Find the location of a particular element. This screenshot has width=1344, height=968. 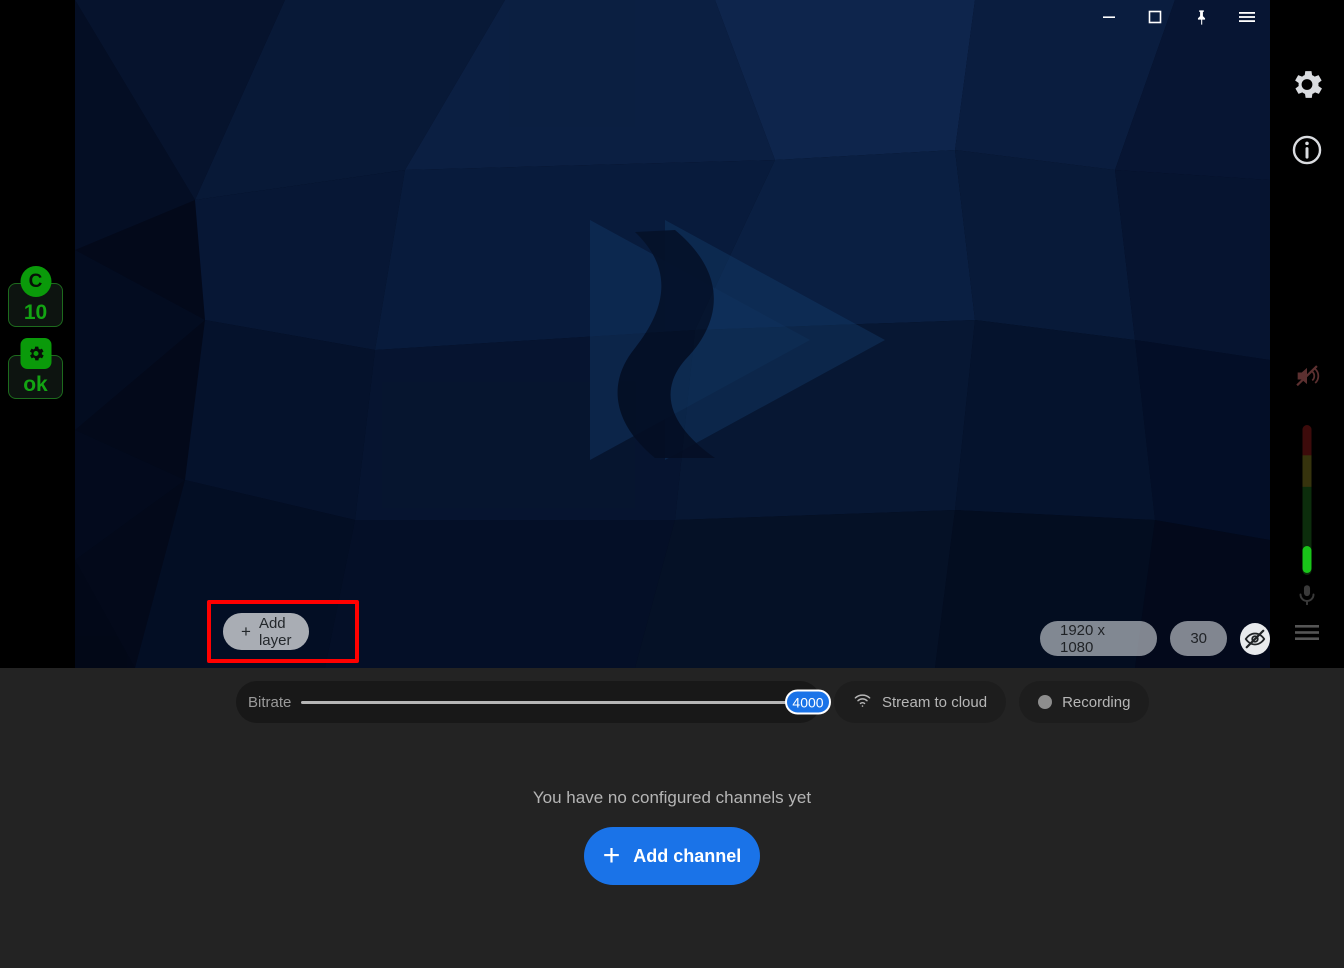

stream-to-cloud-label: Stream to cloud is located at coordinates (935, 702).